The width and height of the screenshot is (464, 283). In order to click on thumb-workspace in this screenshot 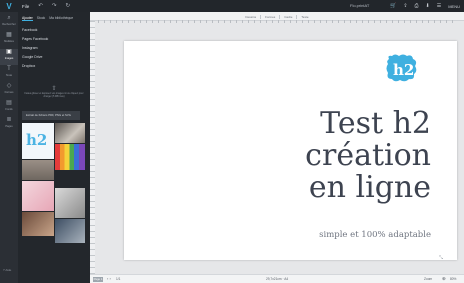, I will do `click(70, 133)`.